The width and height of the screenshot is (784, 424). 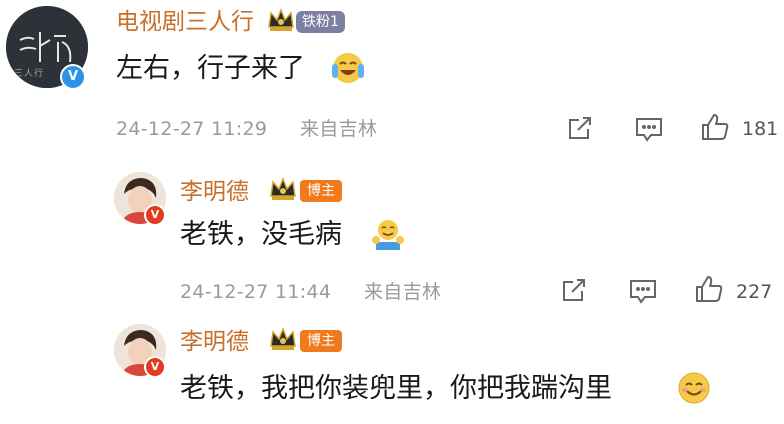 I want to click on username: 电视剧三人行, so click(x=185, y=22).